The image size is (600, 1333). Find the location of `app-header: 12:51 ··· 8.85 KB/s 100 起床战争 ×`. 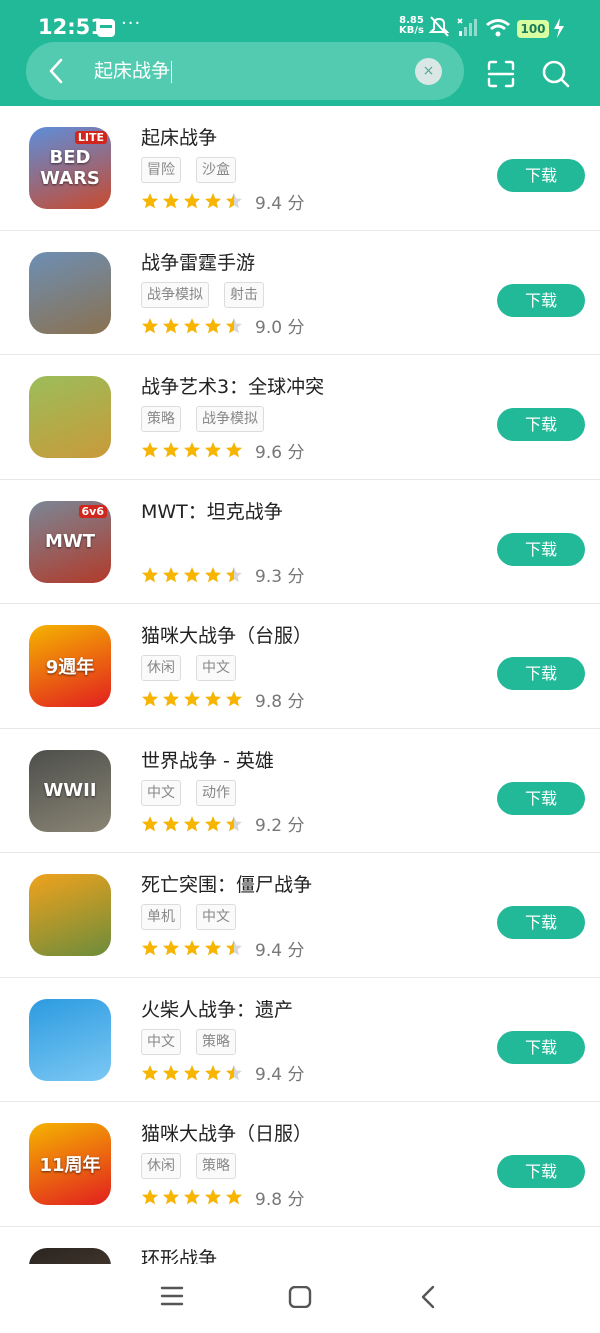

app-header: 12:51 ··· 8.85 KB/s 100 起床战争 × is located at coordinates (300, 53).